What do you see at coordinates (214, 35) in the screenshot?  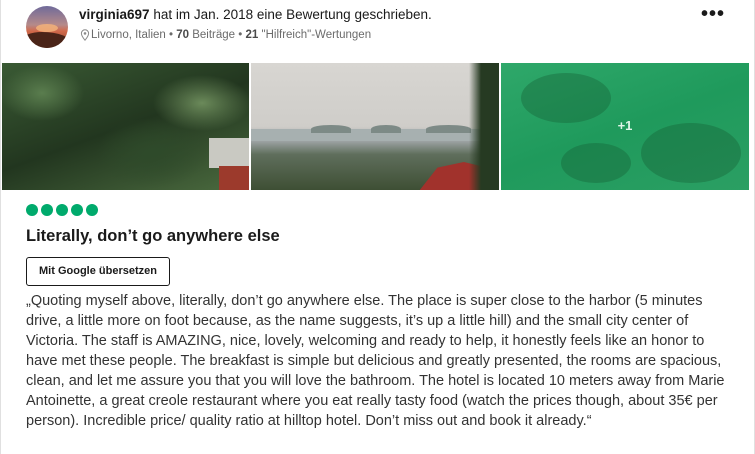 I see `contributions-label: Beiträge` at bounding box center [214, 35].